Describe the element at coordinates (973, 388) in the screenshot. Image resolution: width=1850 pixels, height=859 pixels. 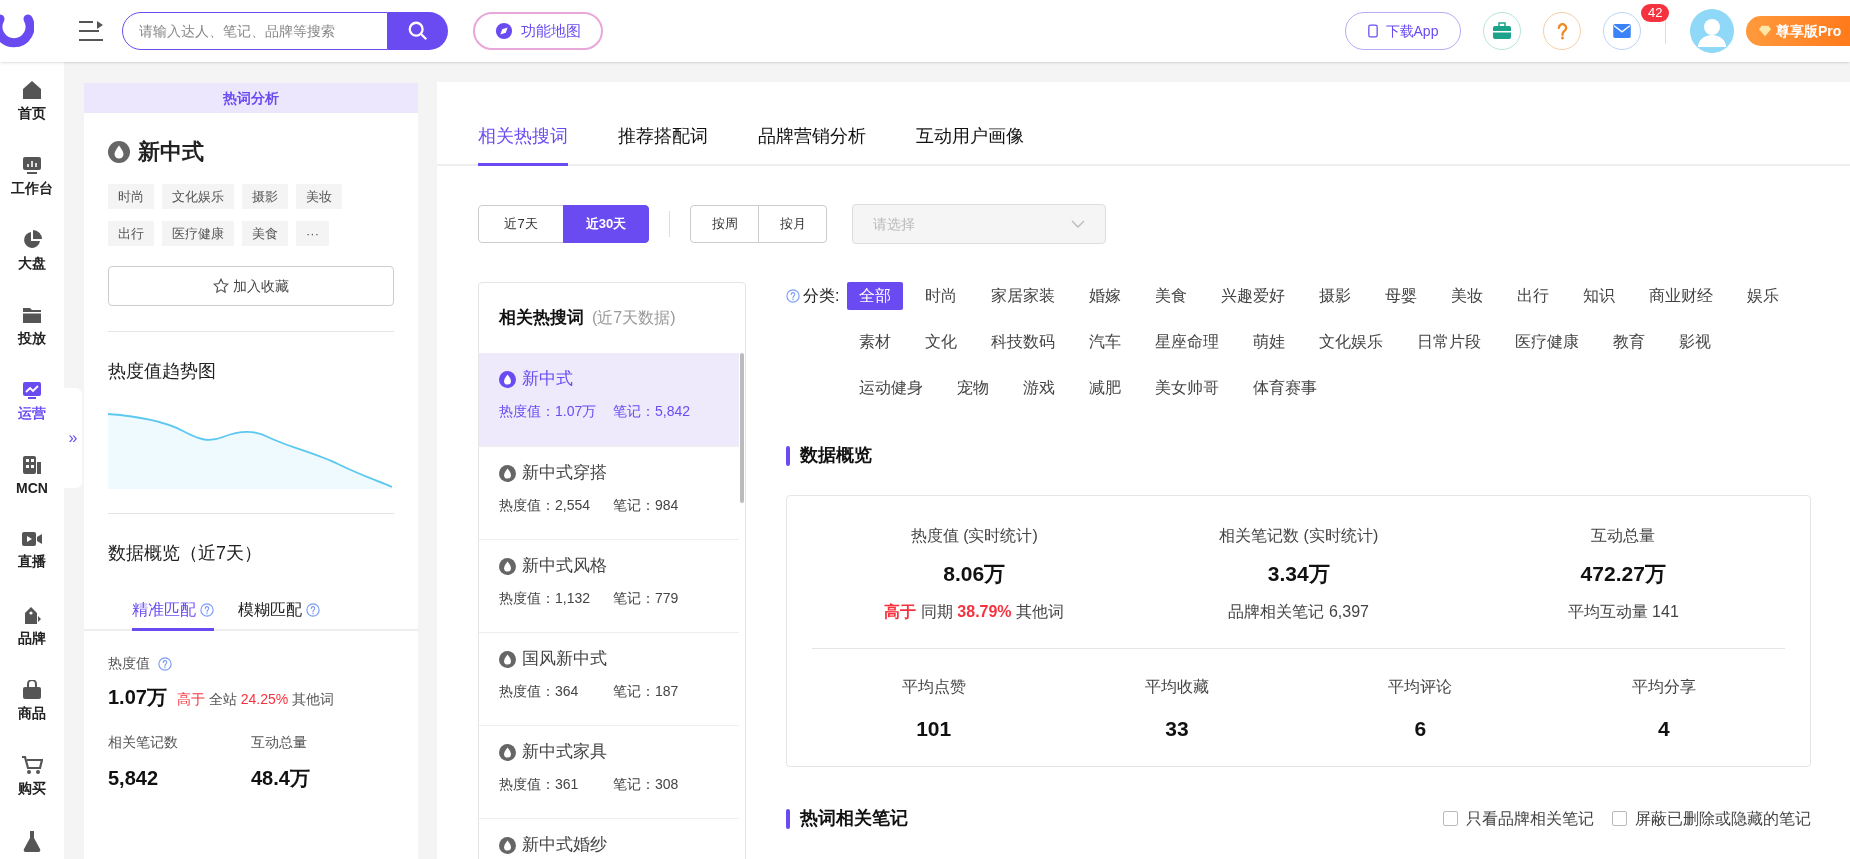
I see `category-filter: 宠物` at that location.